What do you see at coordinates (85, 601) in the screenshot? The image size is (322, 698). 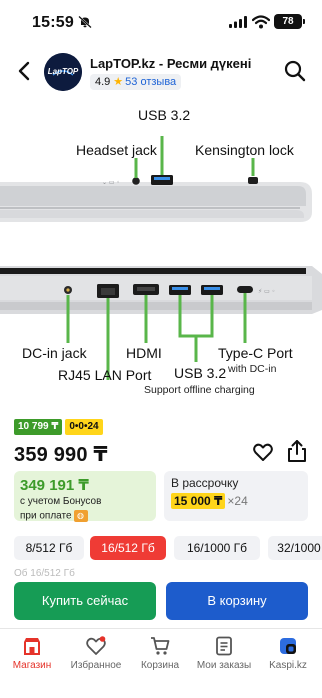 I see `buy-now-button: Купить сейчас` at bounding box center [85, 601].